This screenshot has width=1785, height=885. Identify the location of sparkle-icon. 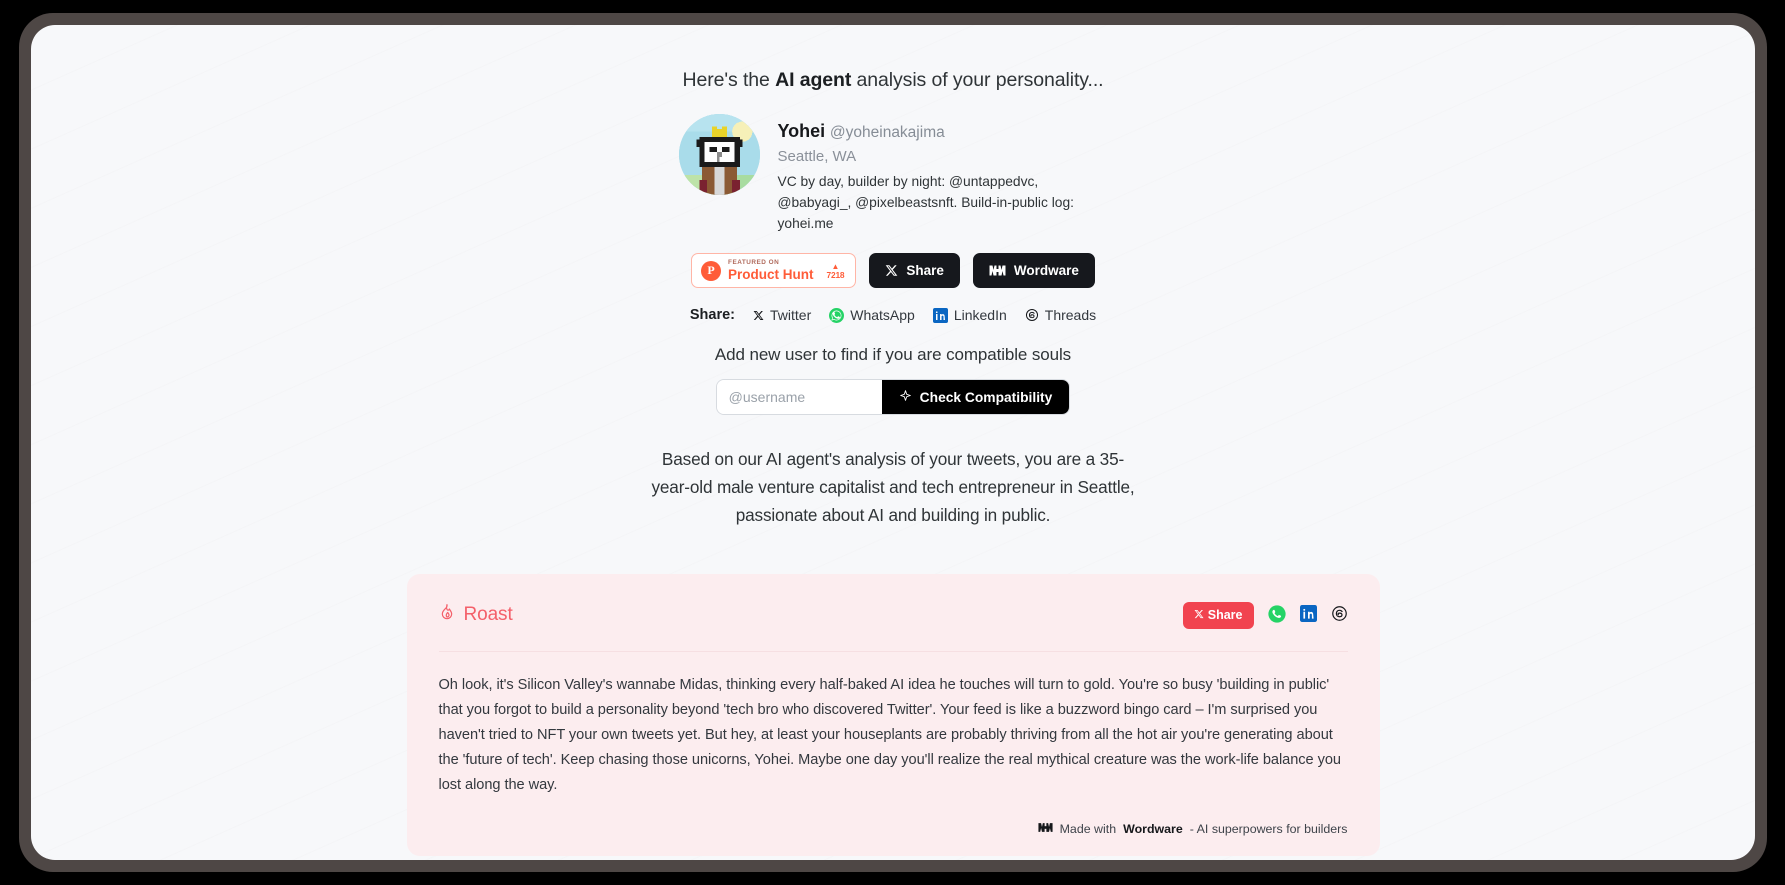
(905, 397).